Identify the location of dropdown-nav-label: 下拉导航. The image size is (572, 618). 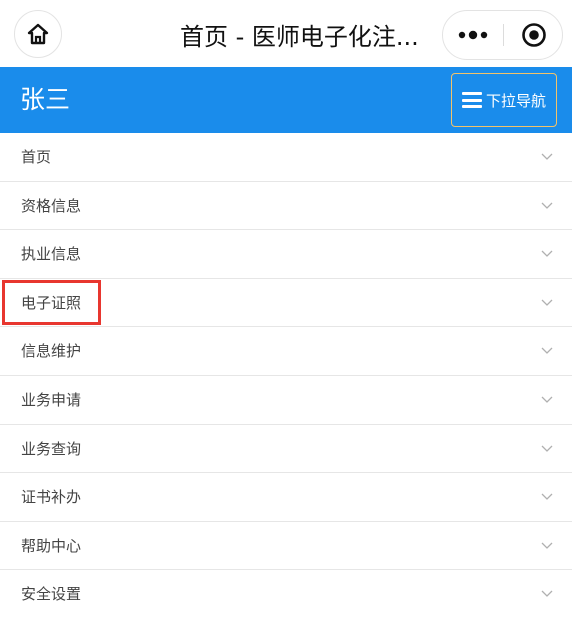
(515, 100).